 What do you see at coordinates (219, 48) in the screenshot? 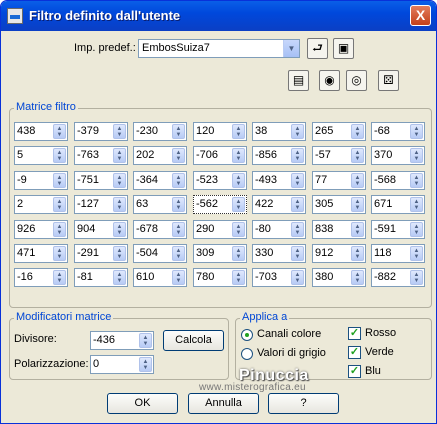
I see `preset-dropdown: EmbosSuiza7 ▼` at bounding box center [219, 48].